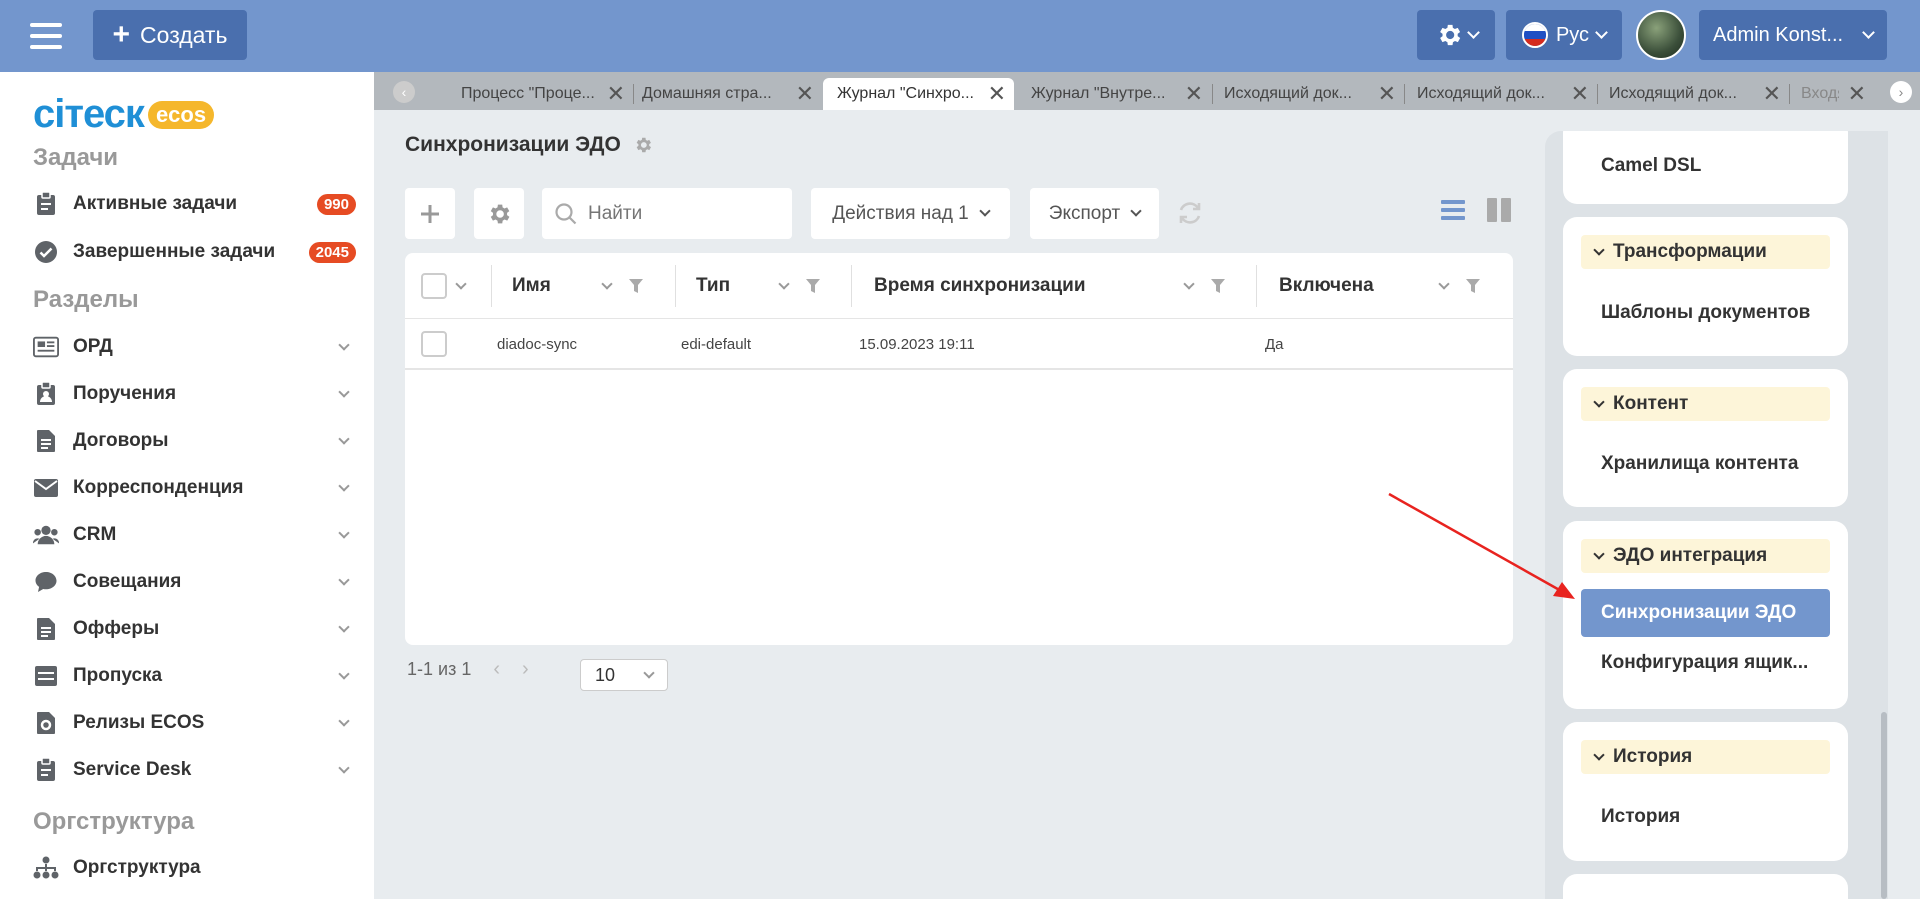 This screenshot has height=899, width=1920. What do you see at coordinates (1901, 92) in the screenshot?
I see `tabs-scroll-right-icon: ›` at bounding box center [1901, 92].